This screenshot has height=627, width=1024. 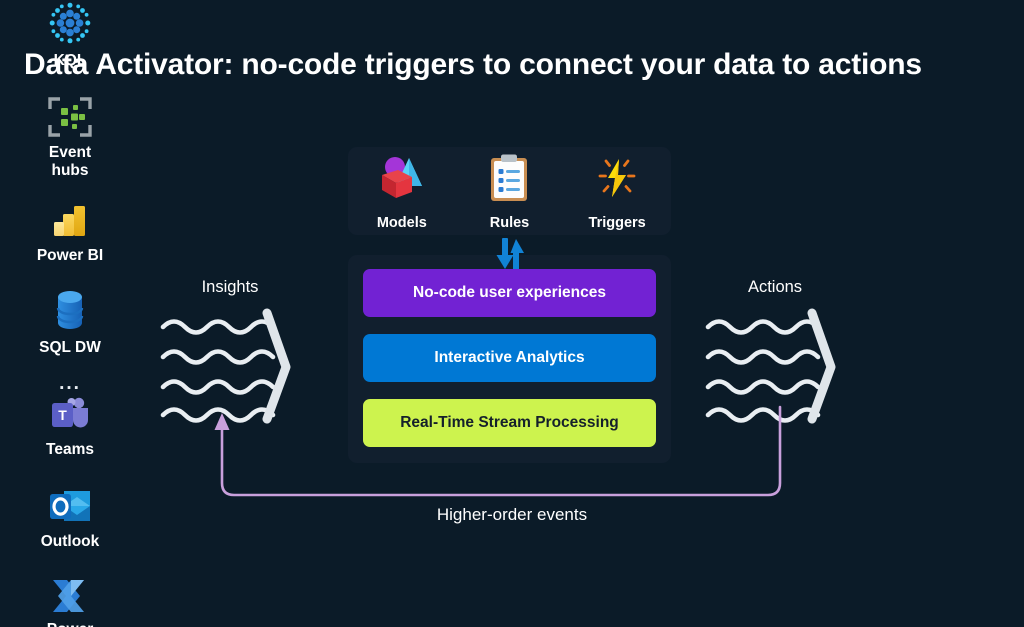 I want to click on power-automate-icon, so click(x=70, y=596).